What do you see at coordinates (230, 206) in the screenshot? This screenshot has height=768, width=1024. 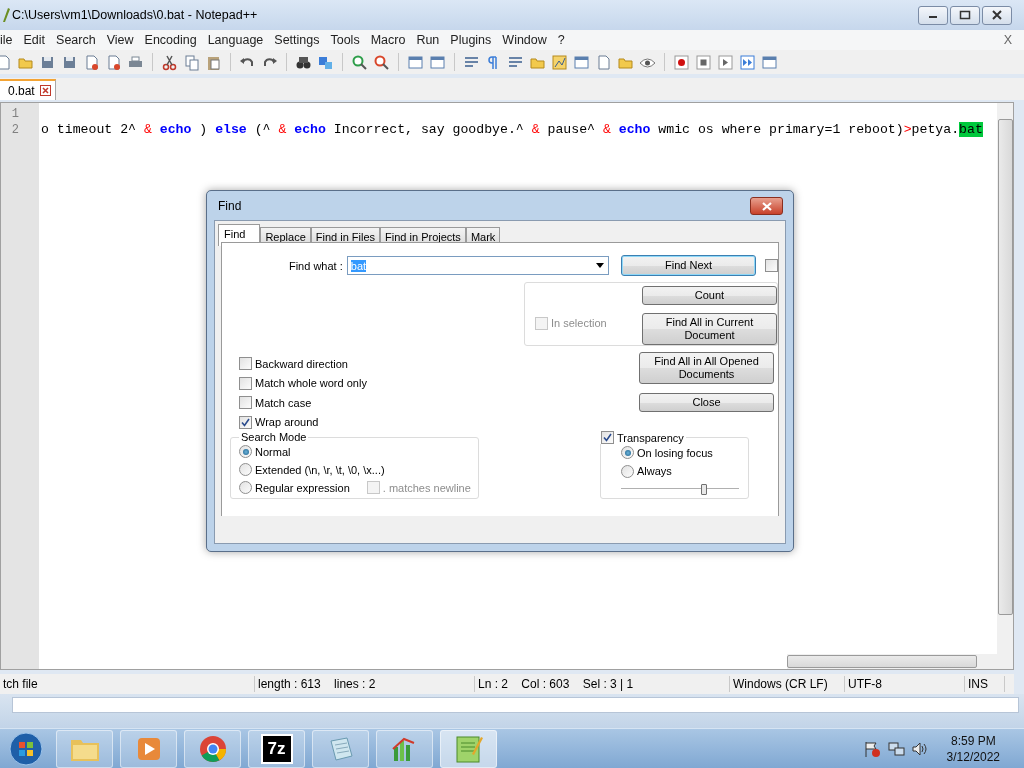 I see `dialog-title: Find` at bounding box center [230, 206].